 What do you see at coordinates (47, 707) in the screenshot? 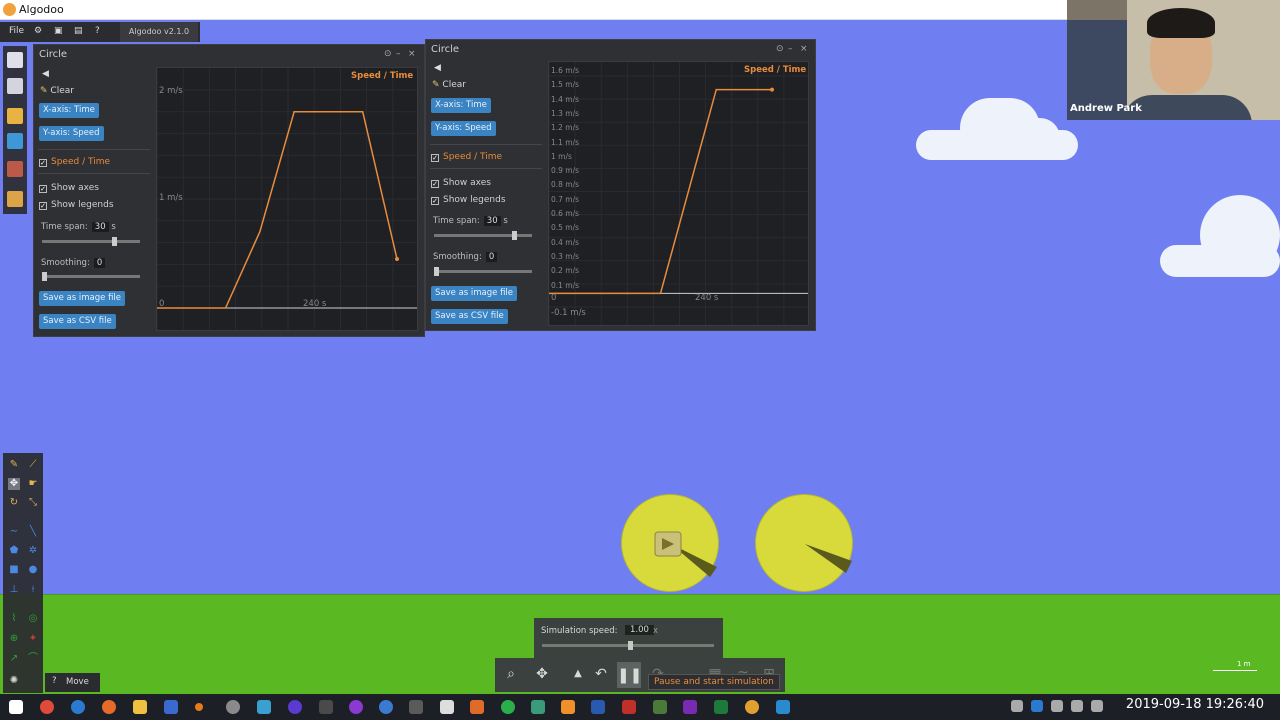
I see `chrome-icon` at bounding box center [47, 707].